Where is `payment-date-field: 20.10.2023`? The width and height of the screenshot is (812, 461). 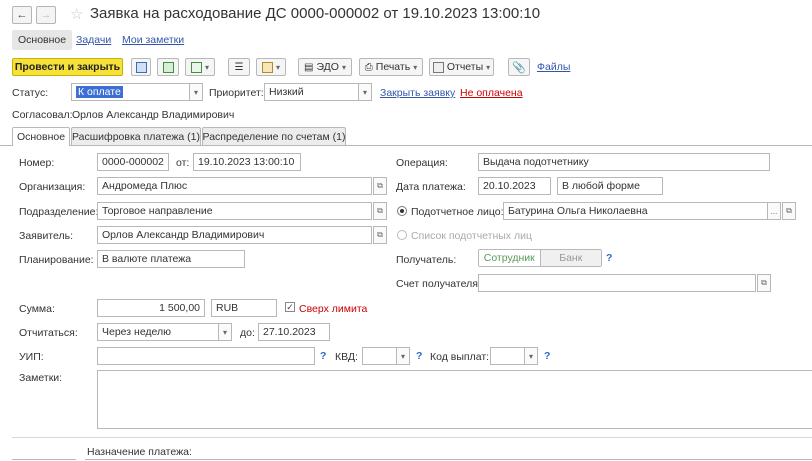 payment-date-field: 20.10.2023 is located at coordinates (514, 186).